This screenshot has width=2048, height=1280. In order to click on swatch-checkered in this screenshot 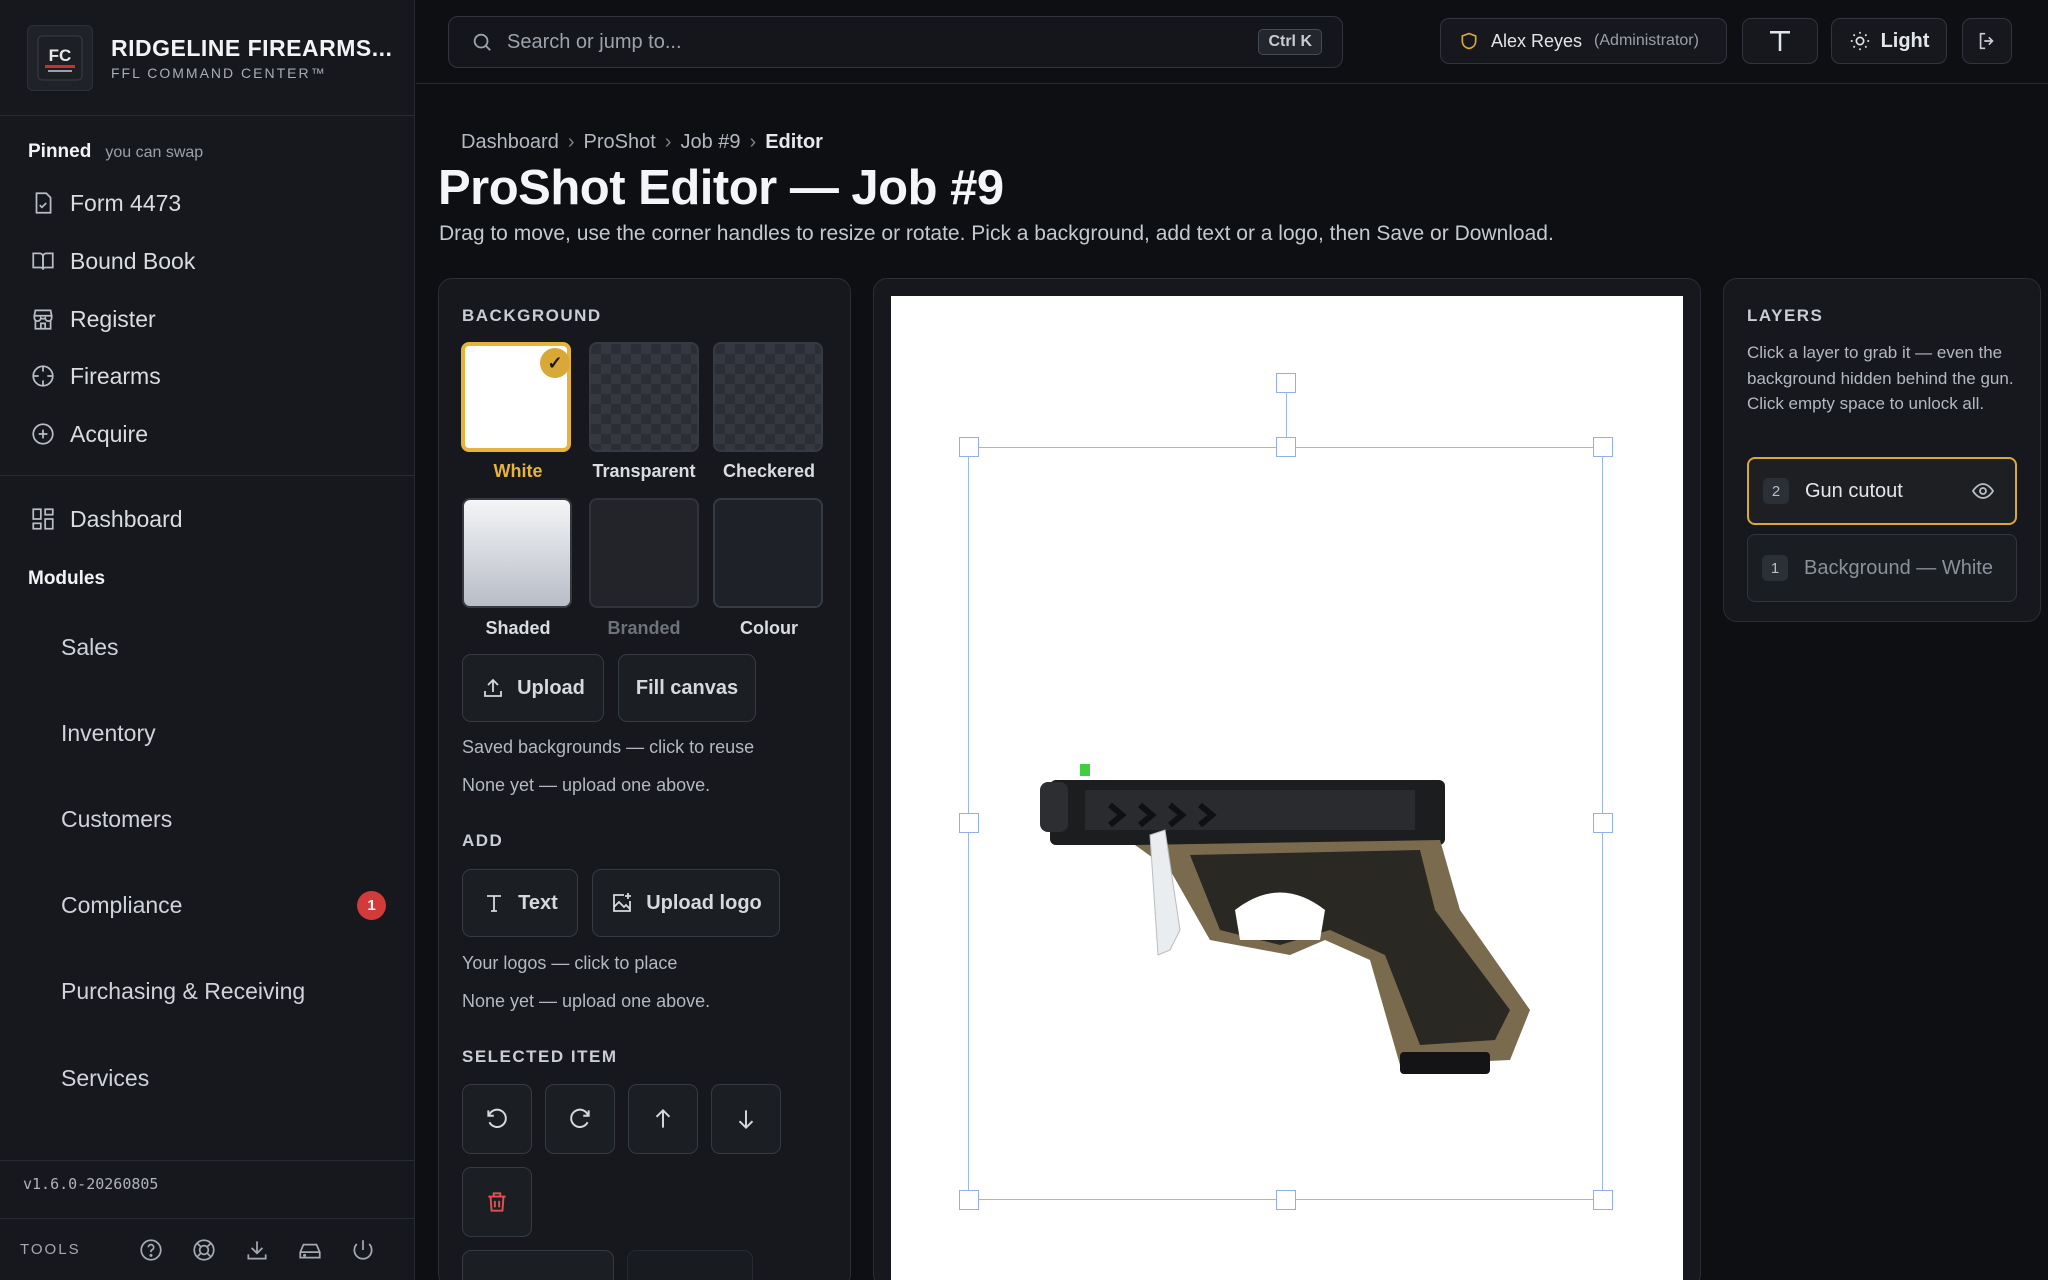, I will do `click(768, 397)`.